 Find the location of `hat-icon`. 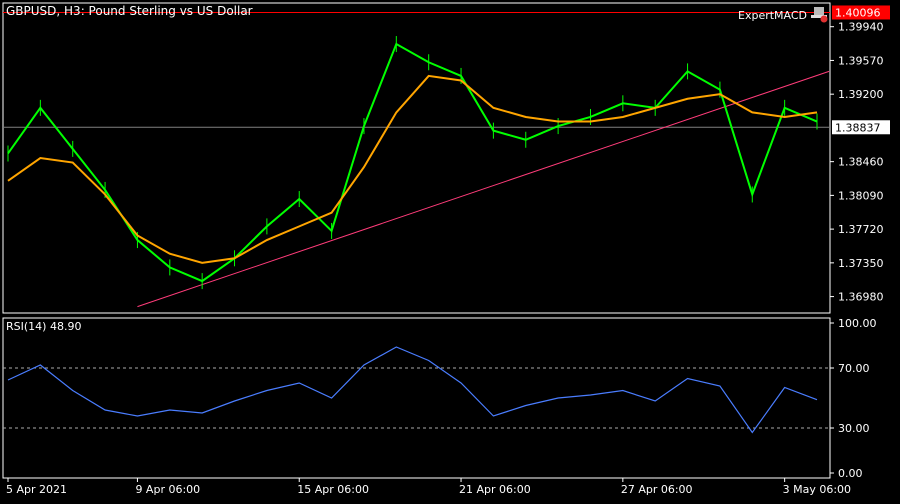

hat-icon is located at coordinates (819, 14).